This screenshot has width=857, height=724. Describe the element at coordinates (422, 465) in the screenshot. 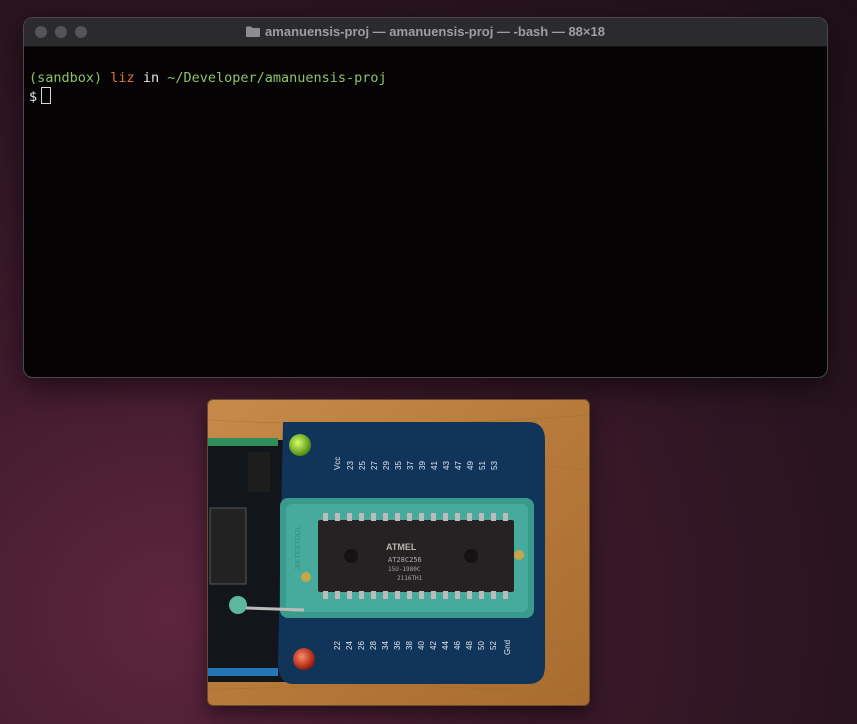

I see `top-pin-label: 39` at that location.